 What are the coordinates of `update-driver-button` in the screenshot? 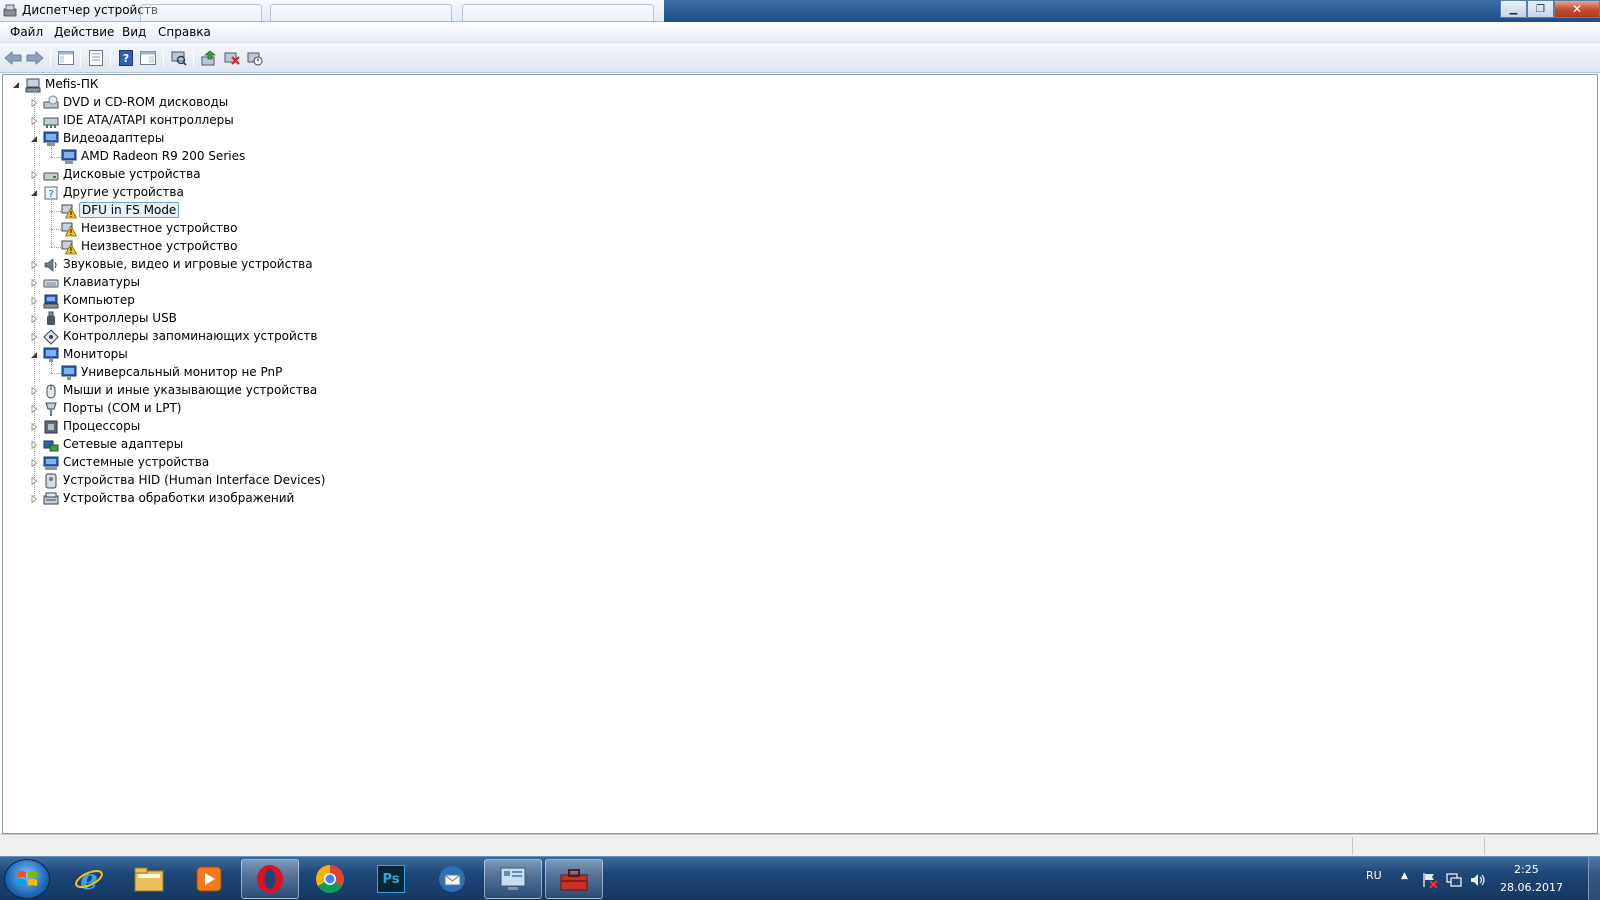 It's located at (209, 58).